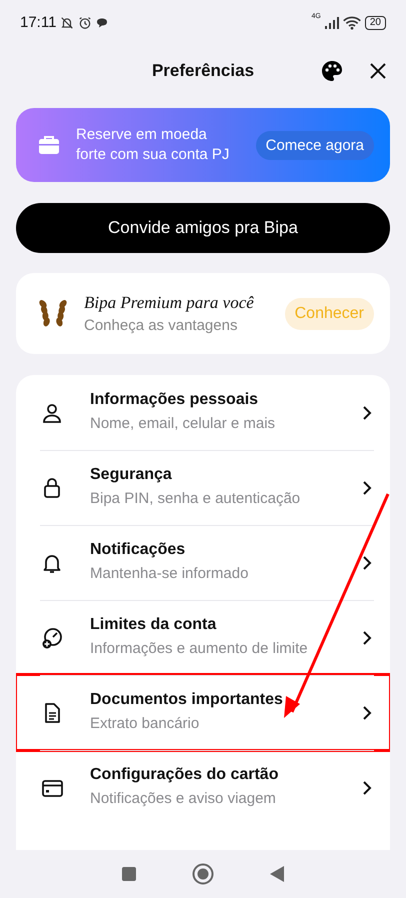  Describe the element at coordinates (52, 638) in the screenshot. I see `gauge-icon` at that location.